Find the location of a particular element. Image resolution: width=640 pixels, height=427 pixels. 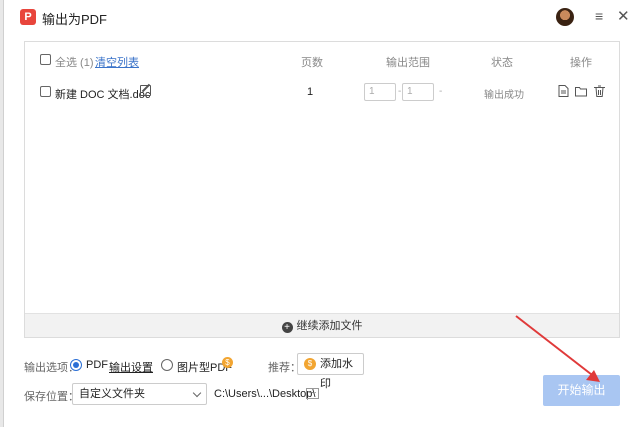

close-icon: ✕ is located at coordinates (623, 16).